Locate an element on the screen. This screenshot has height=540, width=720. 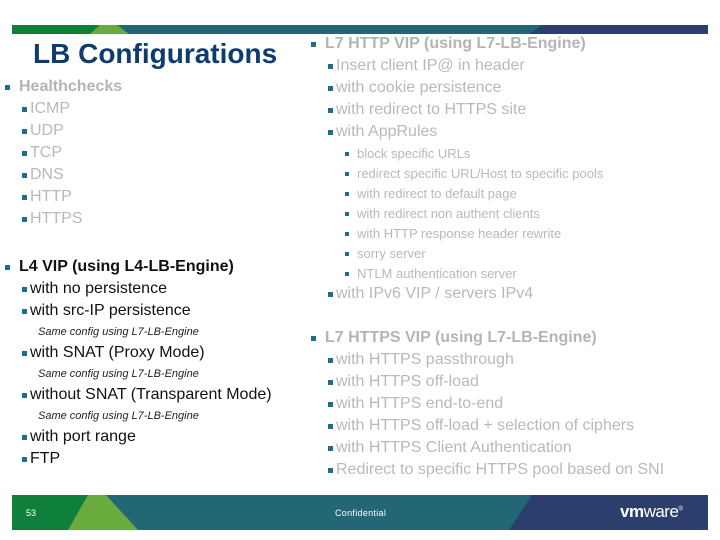
apprule-item: with redirect to default page is located at coordinates (431, 193).